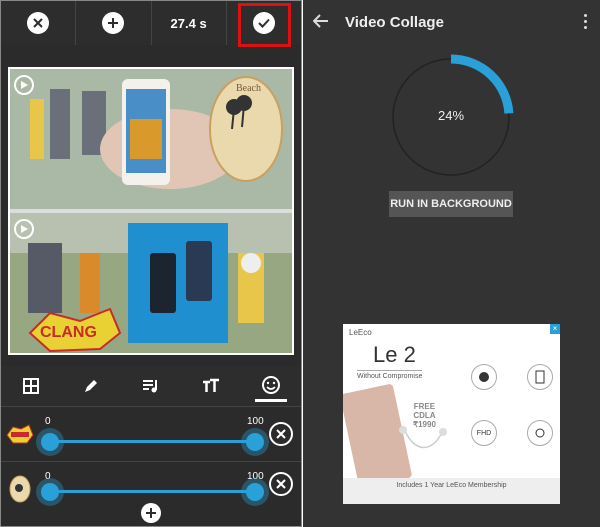  Describe the element at coordinates (264, 25) in the screenshot. I see `highlight-box` at that location.